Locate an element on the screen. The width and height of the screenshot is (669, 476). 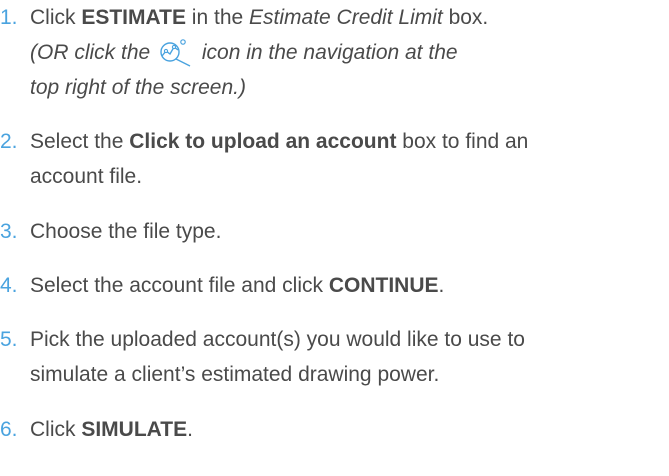
step-number: 1. is located at coordinates (9, 17).